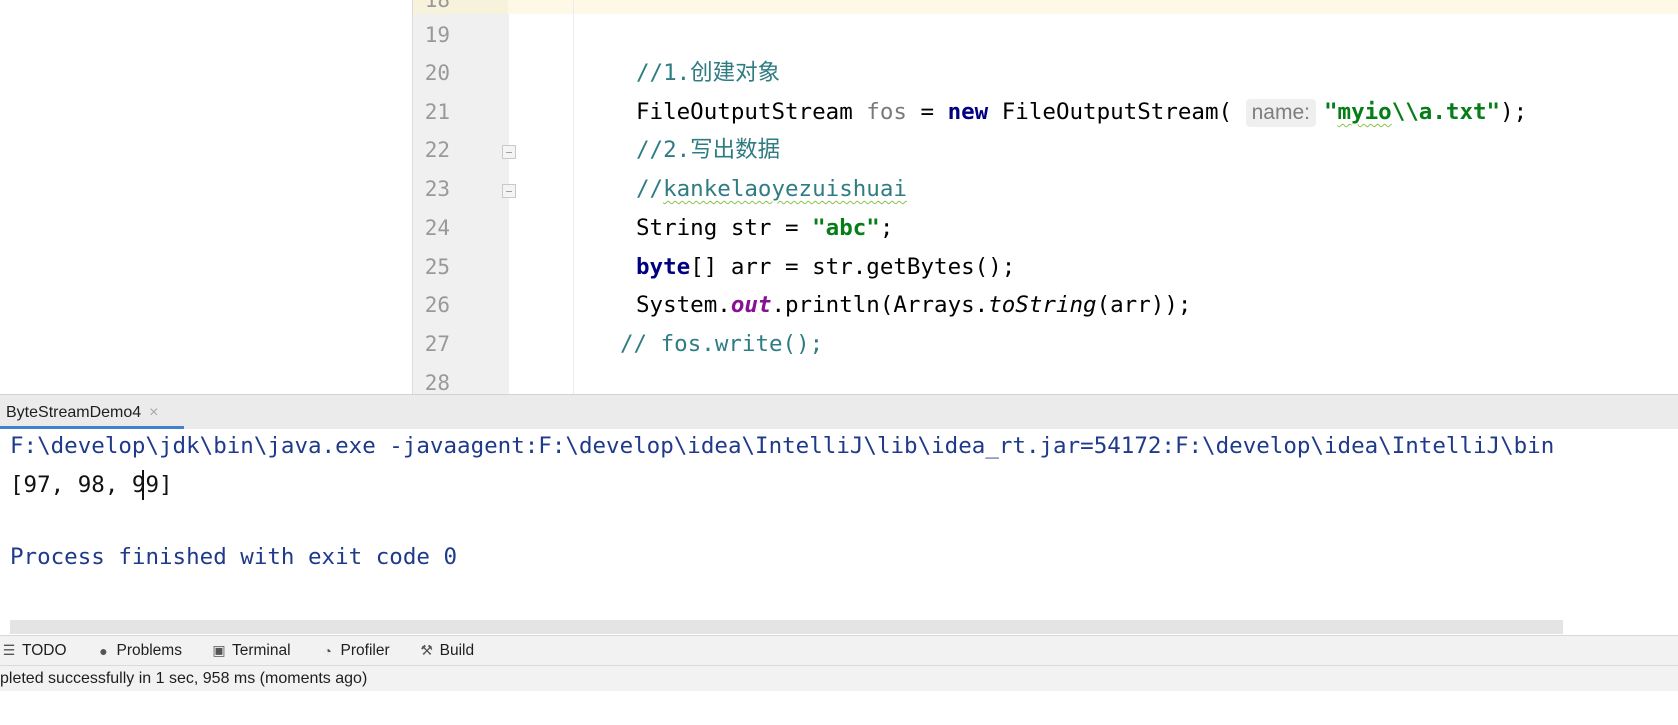 This screenshot has height=725, width=1678. I want to click on indent-guide, so click(573, 197).